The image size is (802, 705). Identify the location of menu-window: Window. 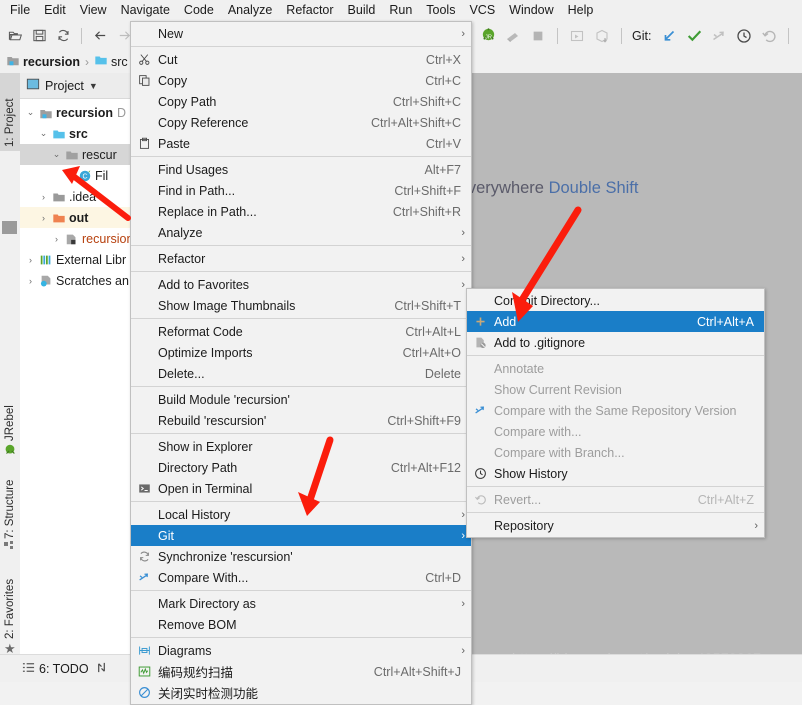
(531, 10).